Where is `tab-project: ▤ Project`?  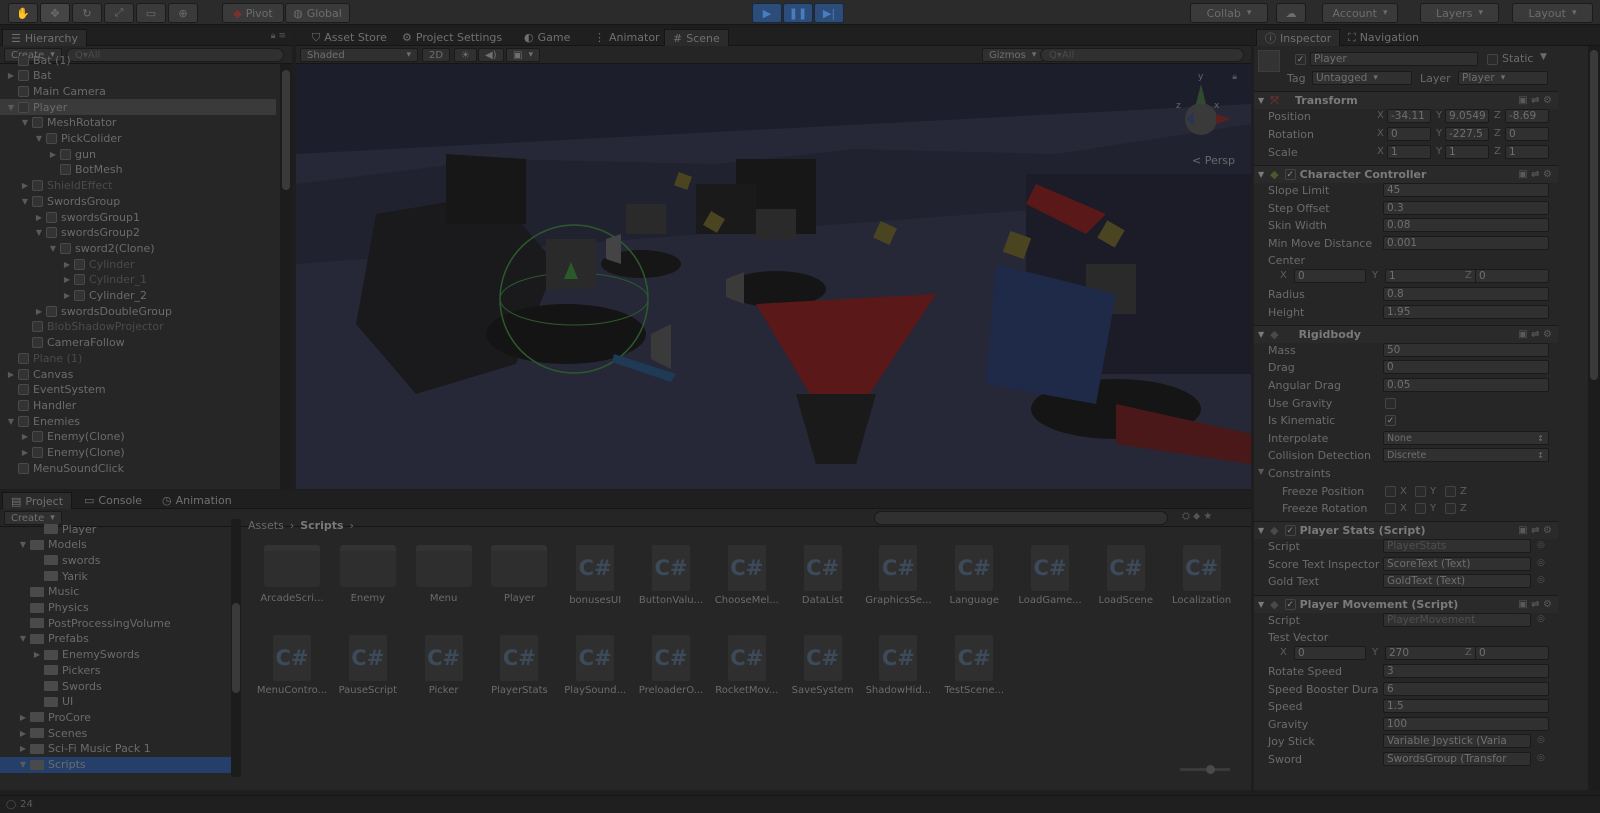 tab-project: ▤ Project is located at coordinates (37, 500).